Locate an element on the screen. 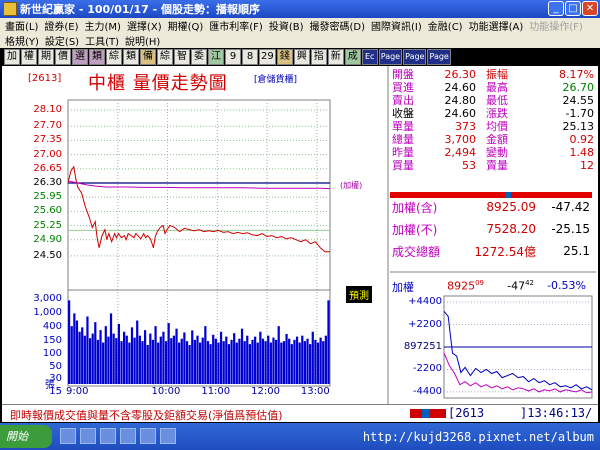 The width and height of the screenshot is (600, 450). mini-series-line is located at coordinates (518, 350).